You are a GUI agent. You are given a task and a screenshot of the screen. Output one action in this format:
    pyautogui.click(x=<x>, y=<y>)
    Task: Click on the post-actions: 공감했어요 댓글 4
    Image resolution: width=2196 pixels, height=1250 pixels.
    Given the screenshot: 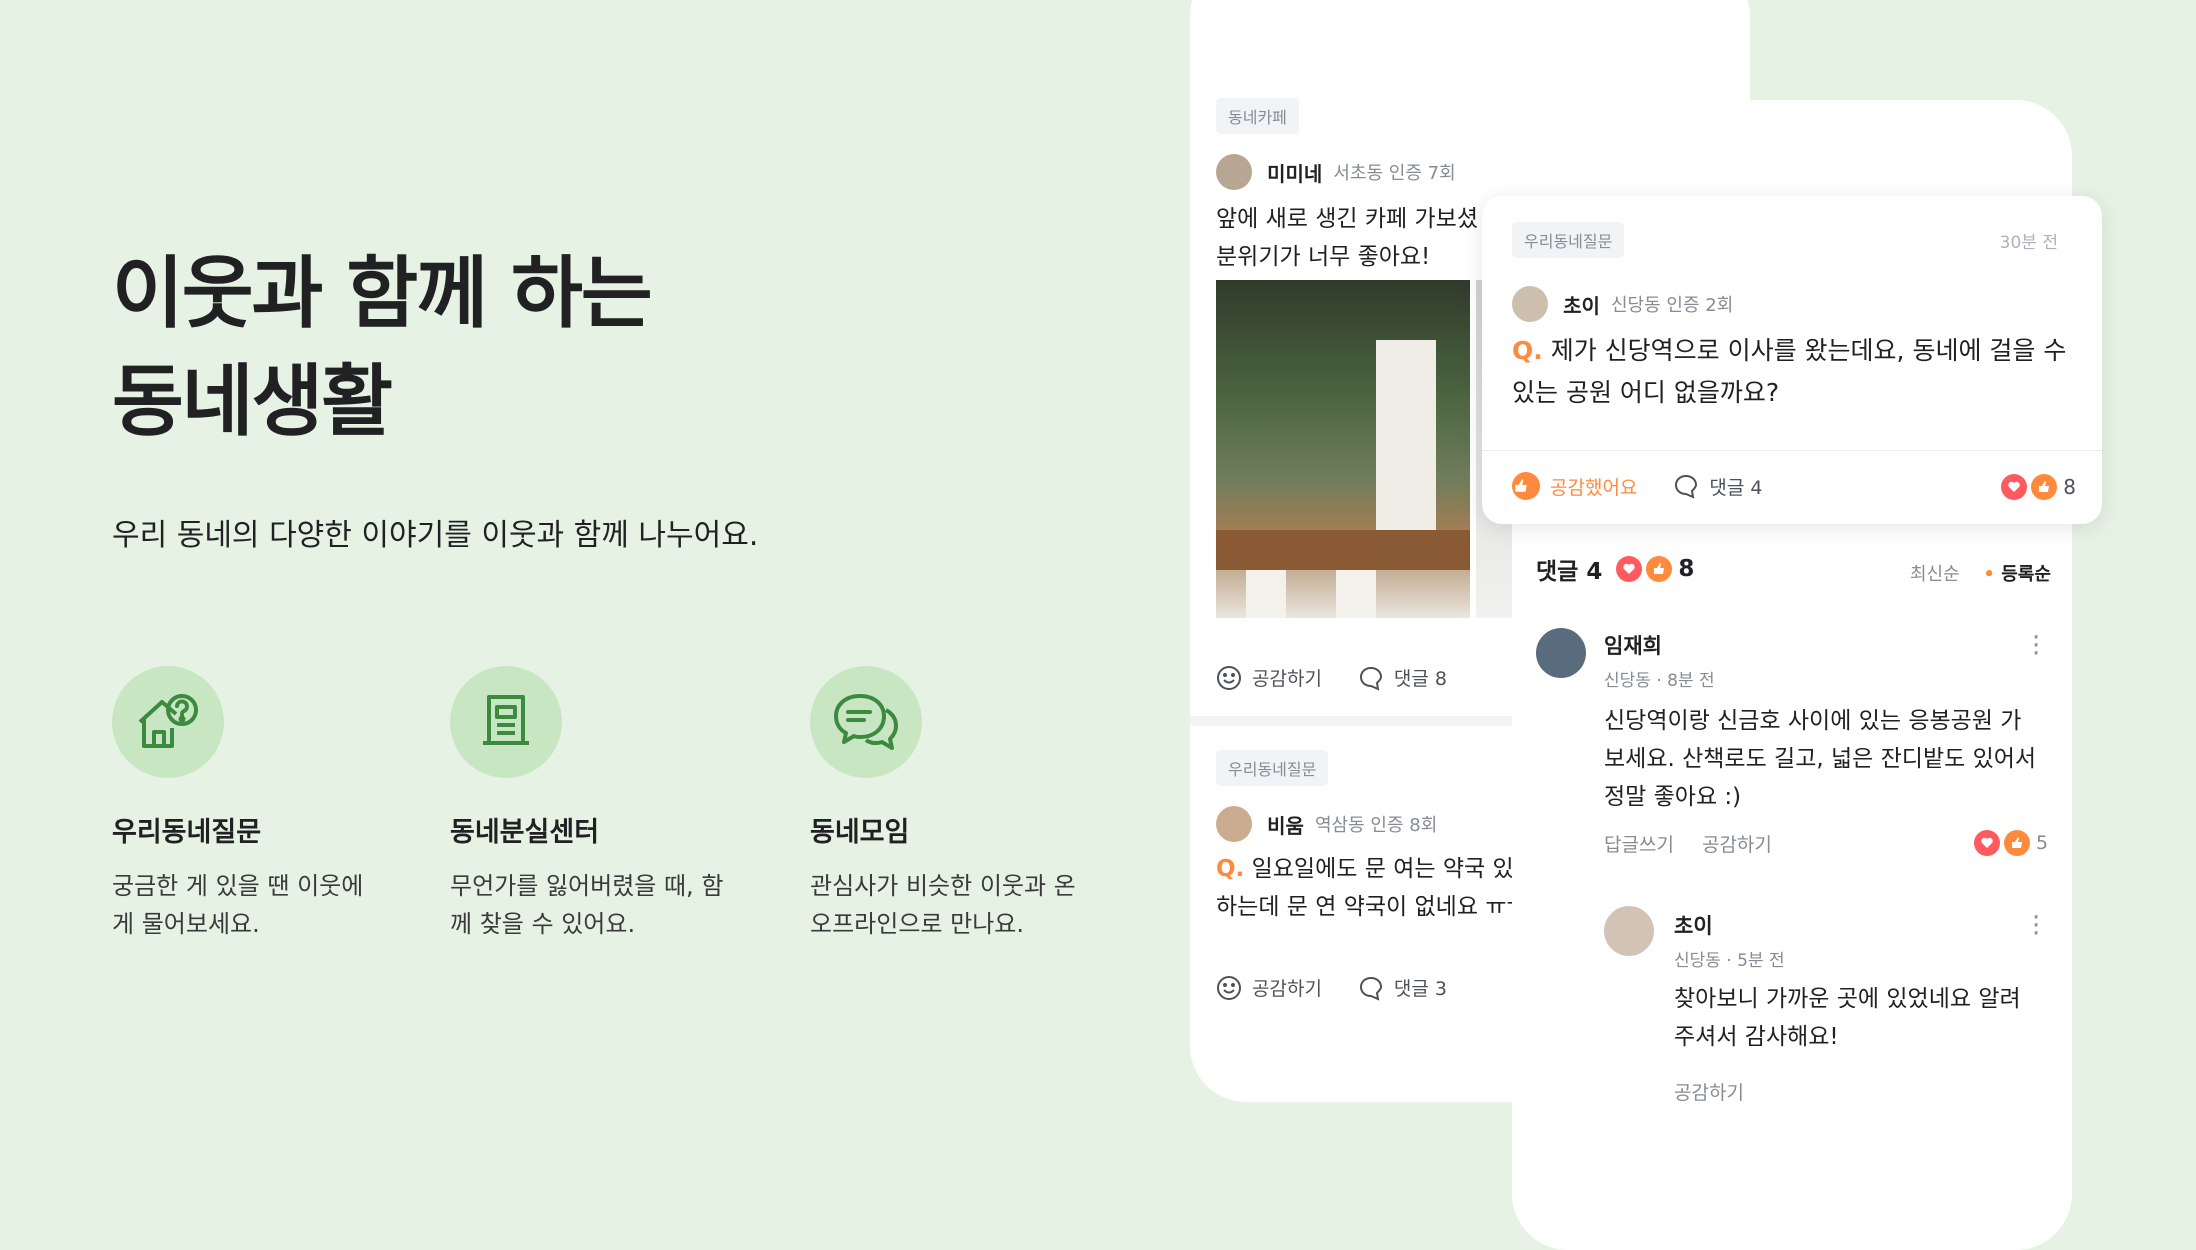 What is the action you would take?
    pyautogui.click(x=1655, y=486)
    